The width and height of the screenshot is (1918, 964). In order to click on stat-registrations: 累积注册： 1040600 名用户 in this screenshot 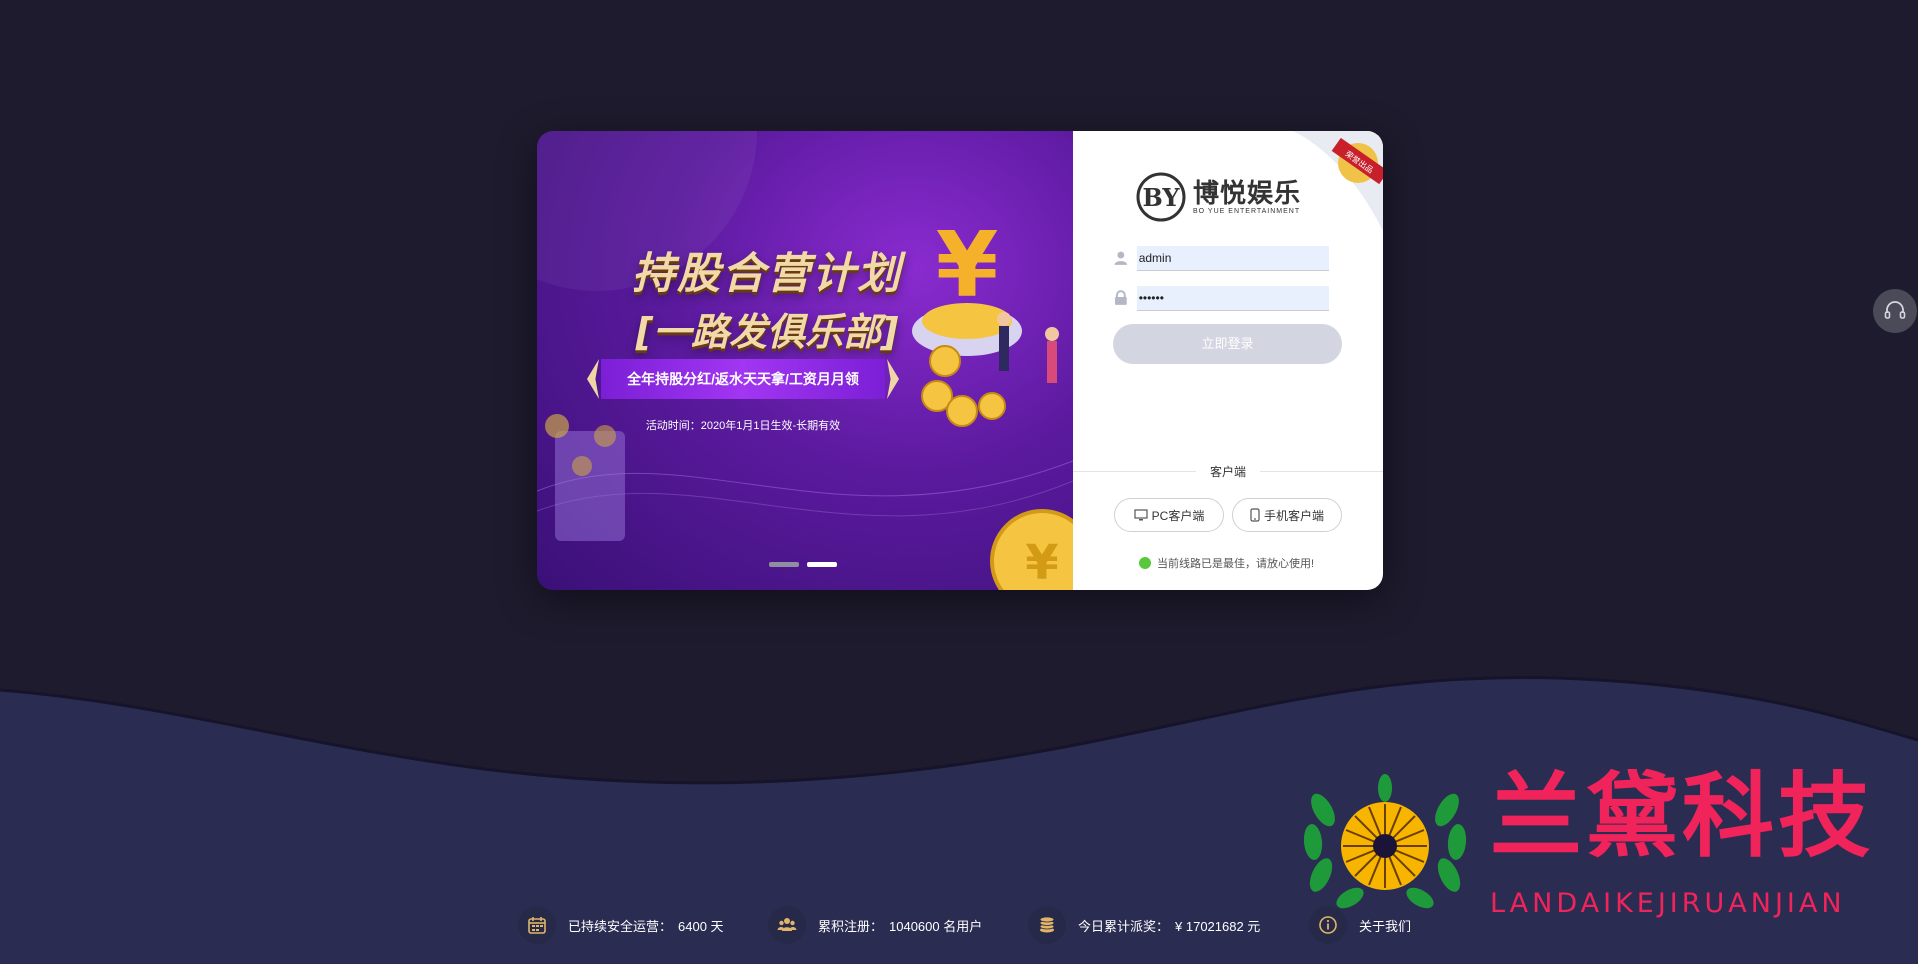, I will do `click(875, 925)`.